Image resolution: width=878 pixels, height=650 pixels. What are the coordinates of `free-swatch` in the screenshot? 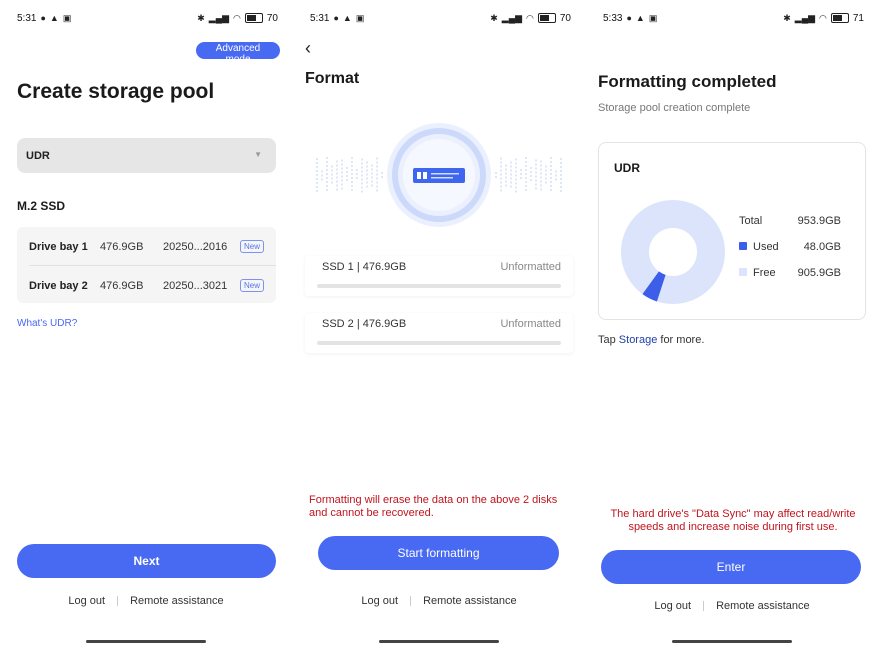 It's located at (743, 272).